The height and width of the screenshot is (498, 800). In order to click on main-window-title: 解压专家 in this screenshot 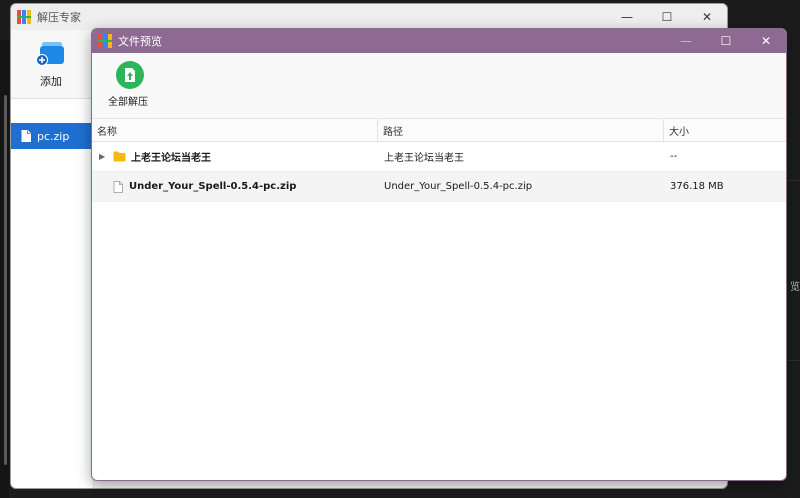, I will do `click(59, 17)`.